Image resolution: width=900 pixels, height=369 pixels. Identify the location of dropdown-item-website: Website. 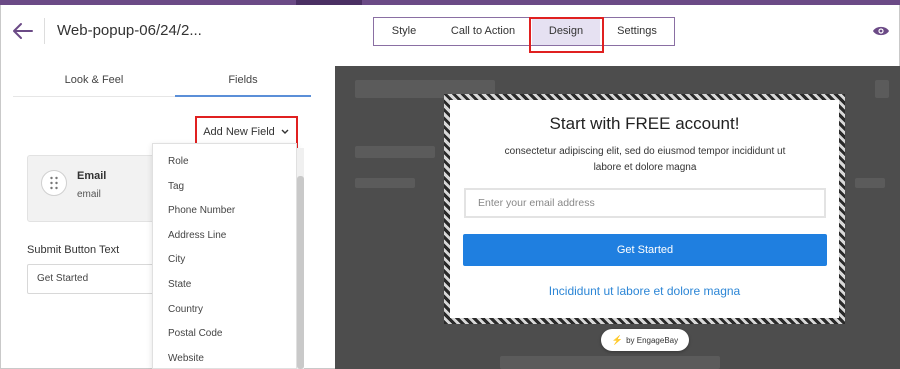
(186, 358).